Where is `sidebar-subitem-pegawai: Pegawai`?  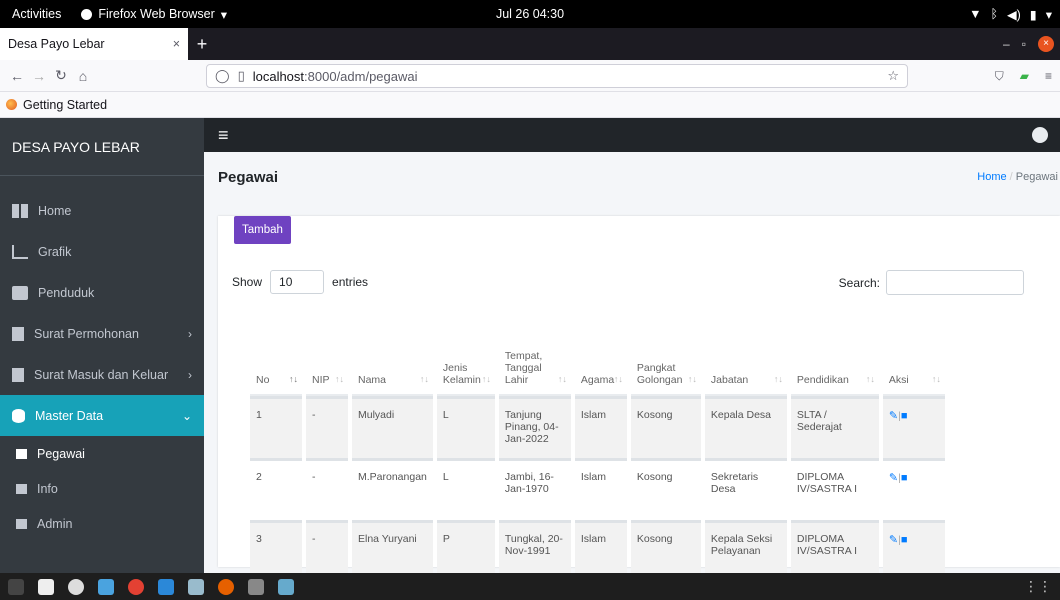
sidebar-subitem-pegawai: Pegawai is located at coordinates (102, 453).